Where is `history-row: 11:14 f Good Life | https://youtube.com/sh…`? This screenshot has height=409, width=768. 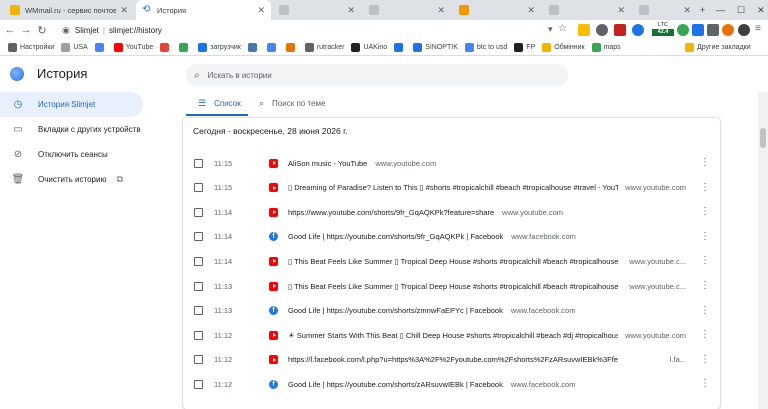 history-row: 11:14 f Good Life | https://youtube.com/sh… is located at coordinates (451, 237).